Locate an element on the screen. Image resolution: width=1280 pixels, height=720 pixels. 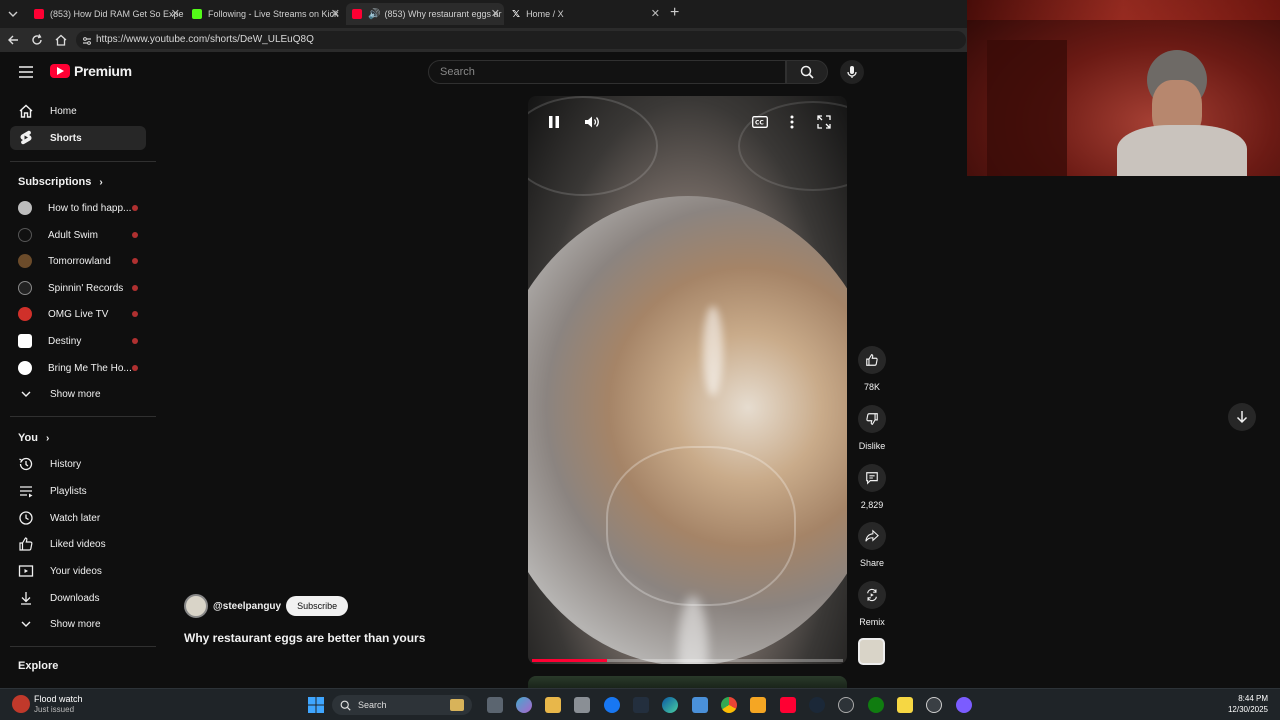
sidebar-subscription: Destiny is located at coordinates (78, 341).